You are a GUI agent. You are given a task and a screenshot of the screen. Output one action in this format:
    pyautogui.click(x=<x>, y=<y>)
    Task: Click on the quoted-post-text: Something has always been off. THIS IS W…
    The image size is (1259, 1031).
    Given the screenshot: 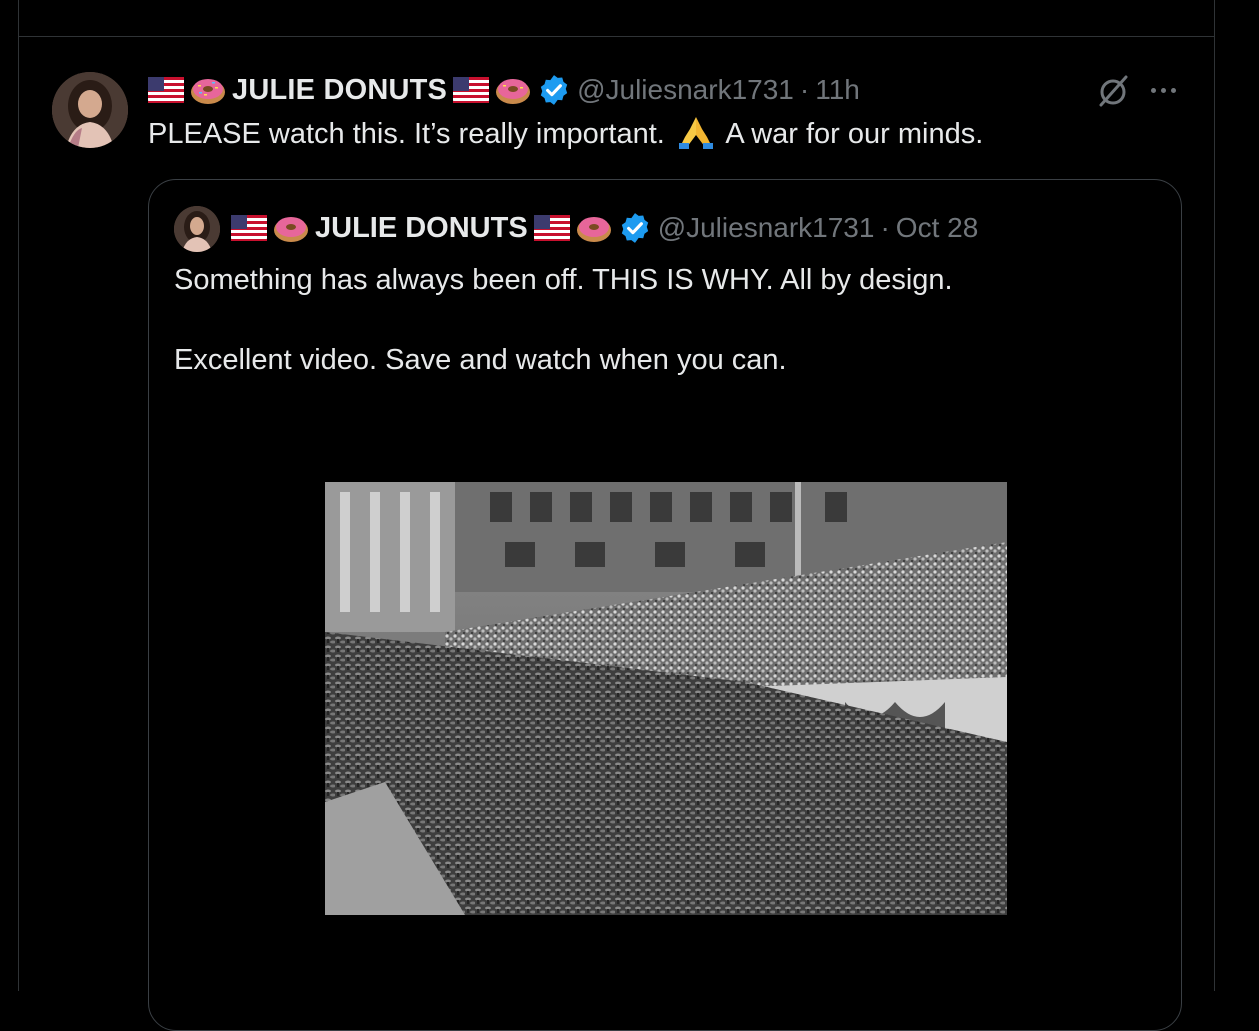 What is the action you would take?
    pyautogui.click(x=664, y=320)
    